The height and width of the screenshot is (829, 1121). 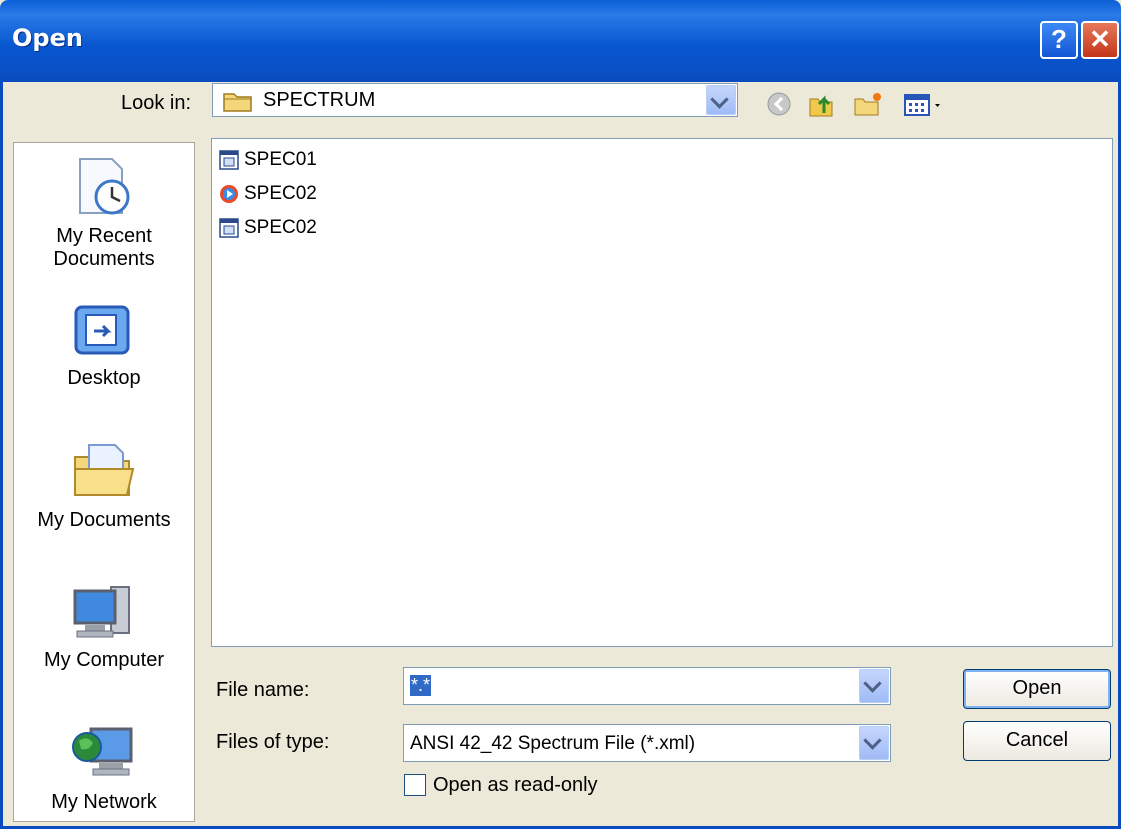 What do you see at coordinates (781, 104) in the screenshot?
I see `back-icon` at bounding box center [781, 104].